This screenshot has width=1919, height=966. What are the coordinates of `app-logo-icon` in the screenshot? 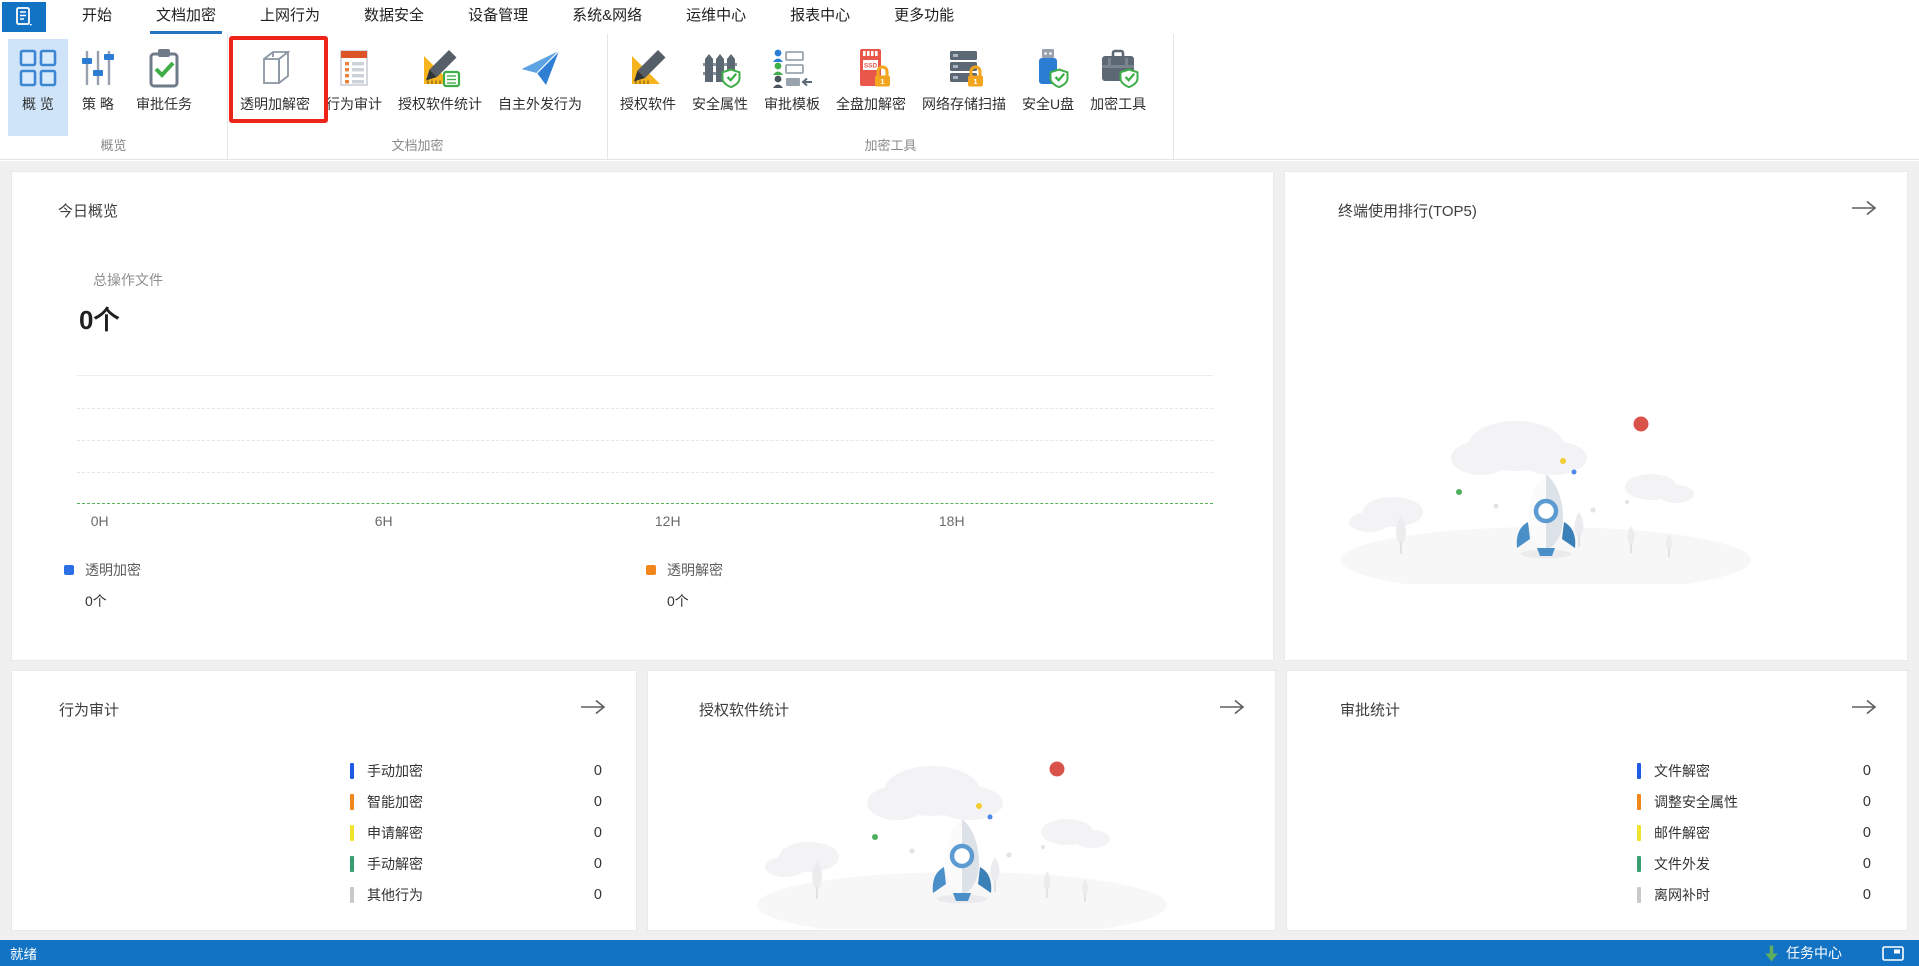 It's located at (24, 16).